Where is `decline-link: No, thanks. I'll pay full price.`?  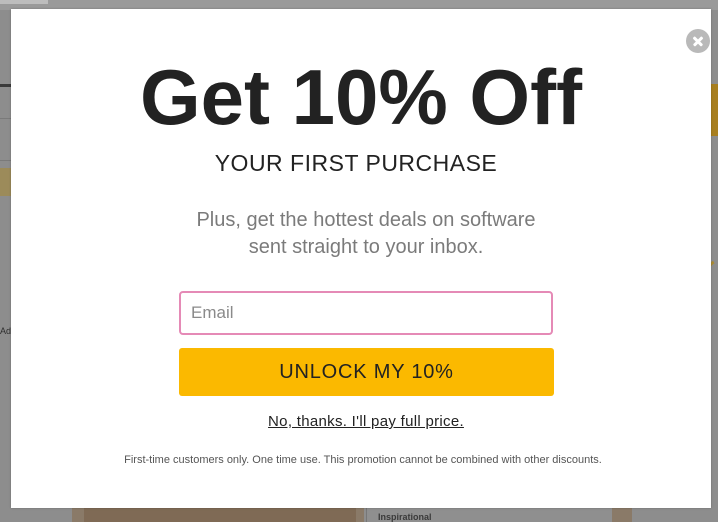 decline-link: No, thanks. I'll pay full price. is located at coordinates (359, 421).